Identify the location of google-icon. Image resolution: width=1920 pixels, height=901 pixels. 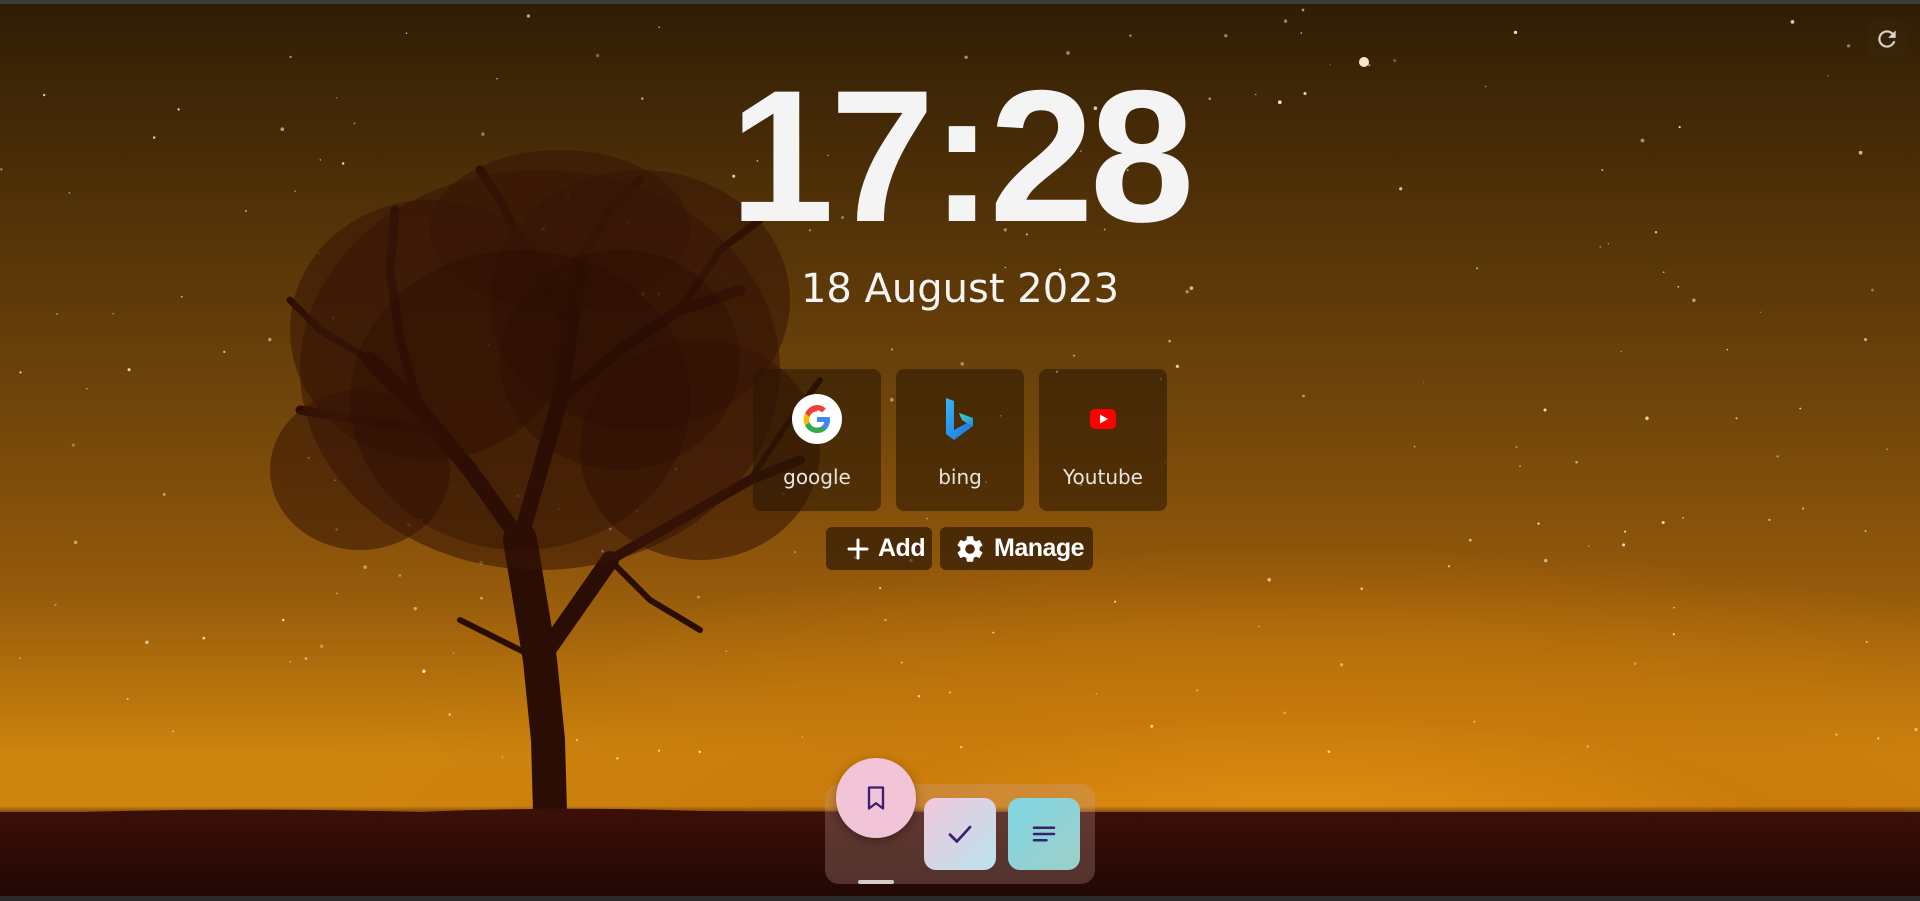
(817, 419).